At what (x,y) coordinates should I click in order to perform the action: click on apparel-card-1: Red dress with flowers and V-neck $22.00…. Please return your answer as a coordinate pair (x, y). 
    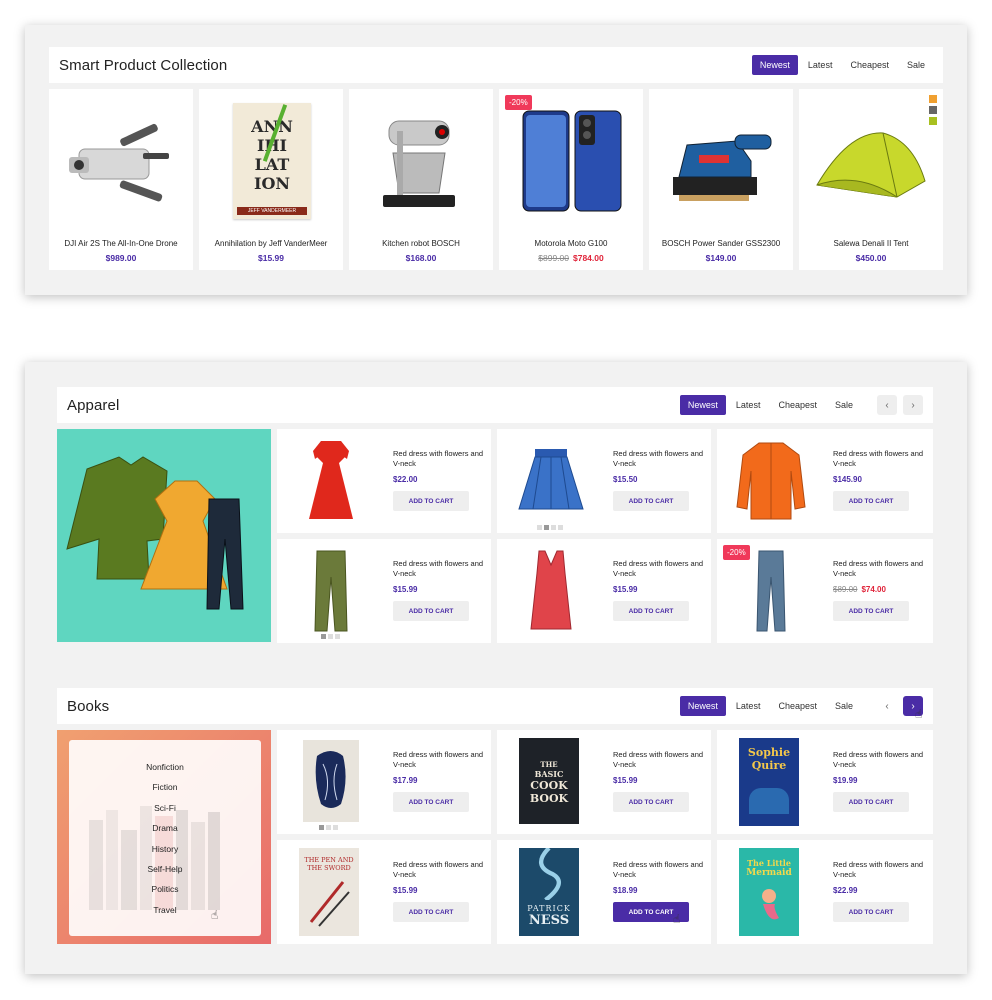
    Looking at the image, I should click on (384, 481).